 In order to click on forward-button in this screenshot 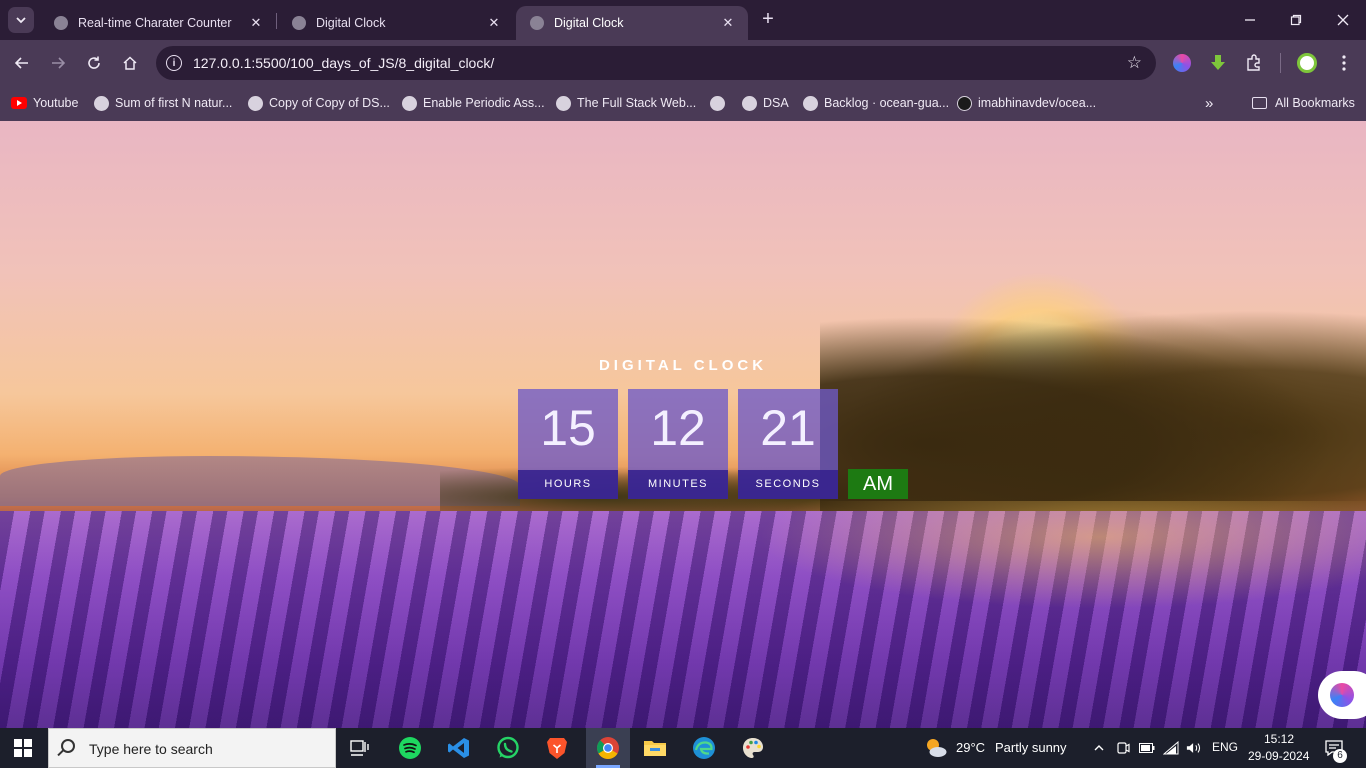, I will do `click(58, 63)`.